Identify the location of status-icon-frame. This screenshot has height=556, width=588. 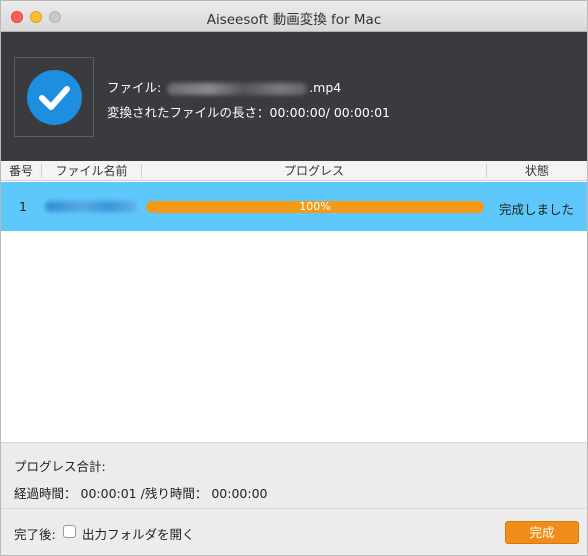
(54, 97).